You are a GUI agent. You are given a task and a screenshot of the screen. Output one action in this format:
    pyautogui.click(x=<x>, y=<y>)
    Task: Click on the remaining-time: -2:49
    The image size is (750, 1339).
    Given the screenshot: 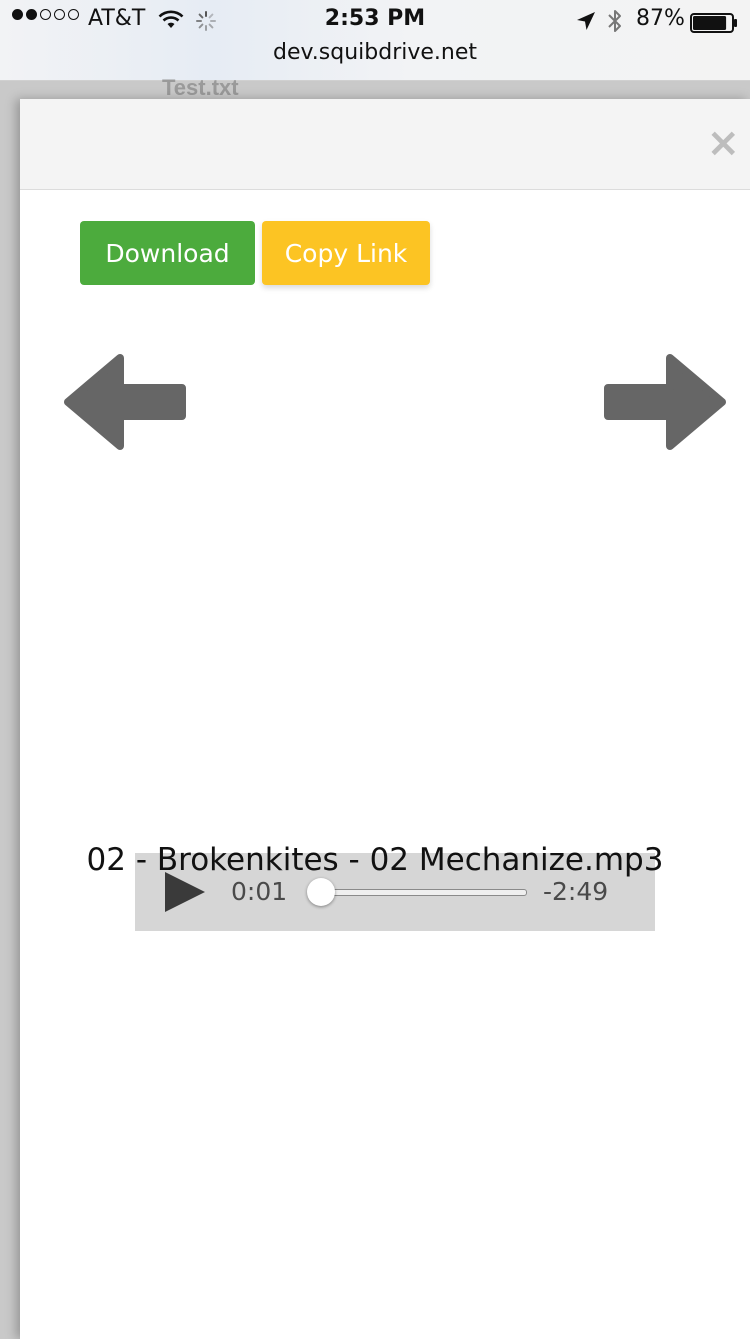 What is the action you would take?
    pyautogui.click(x=576, y=891)
    